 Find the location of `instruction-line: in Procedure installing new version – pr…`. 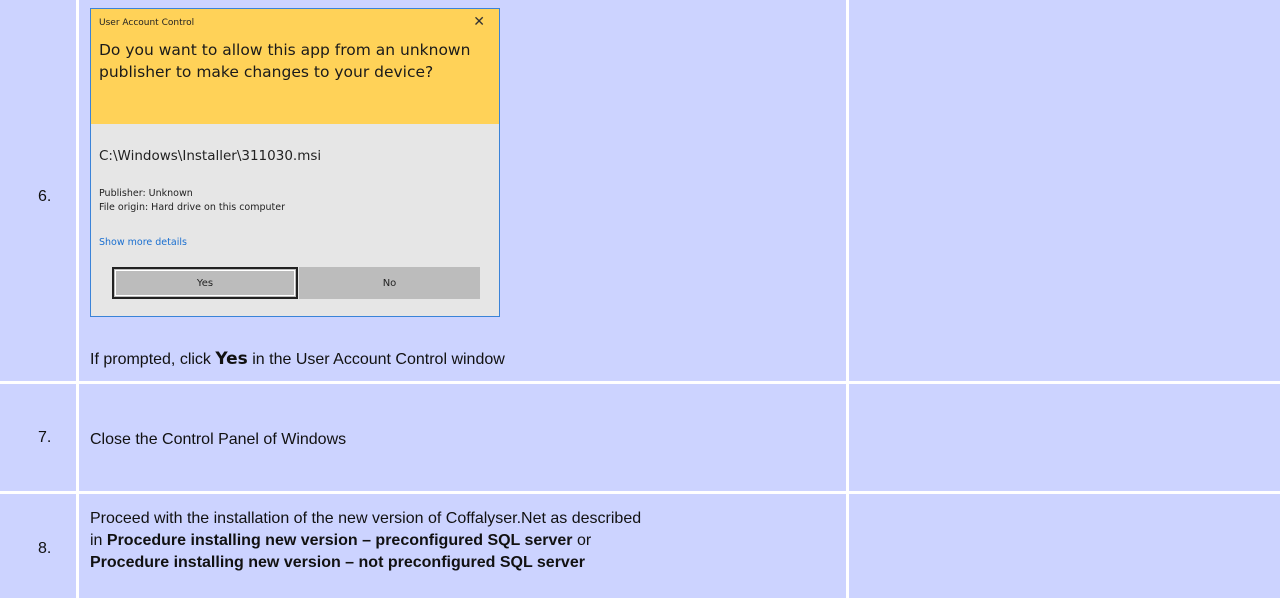

instruction-line: in Procedure installing new version – pr… is located at coordinates (365, 541).